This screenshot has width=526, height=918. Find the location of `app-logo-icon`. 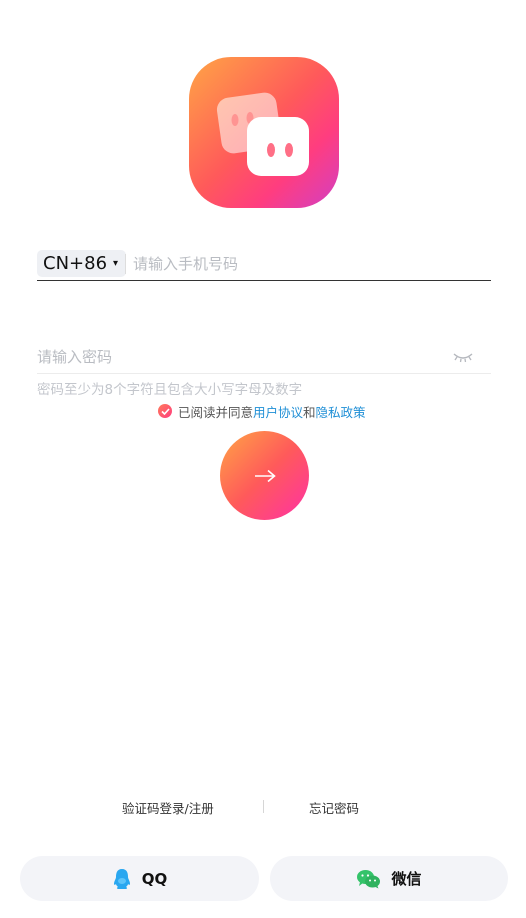

app-logo-icon is located at coordinates (264, 132).